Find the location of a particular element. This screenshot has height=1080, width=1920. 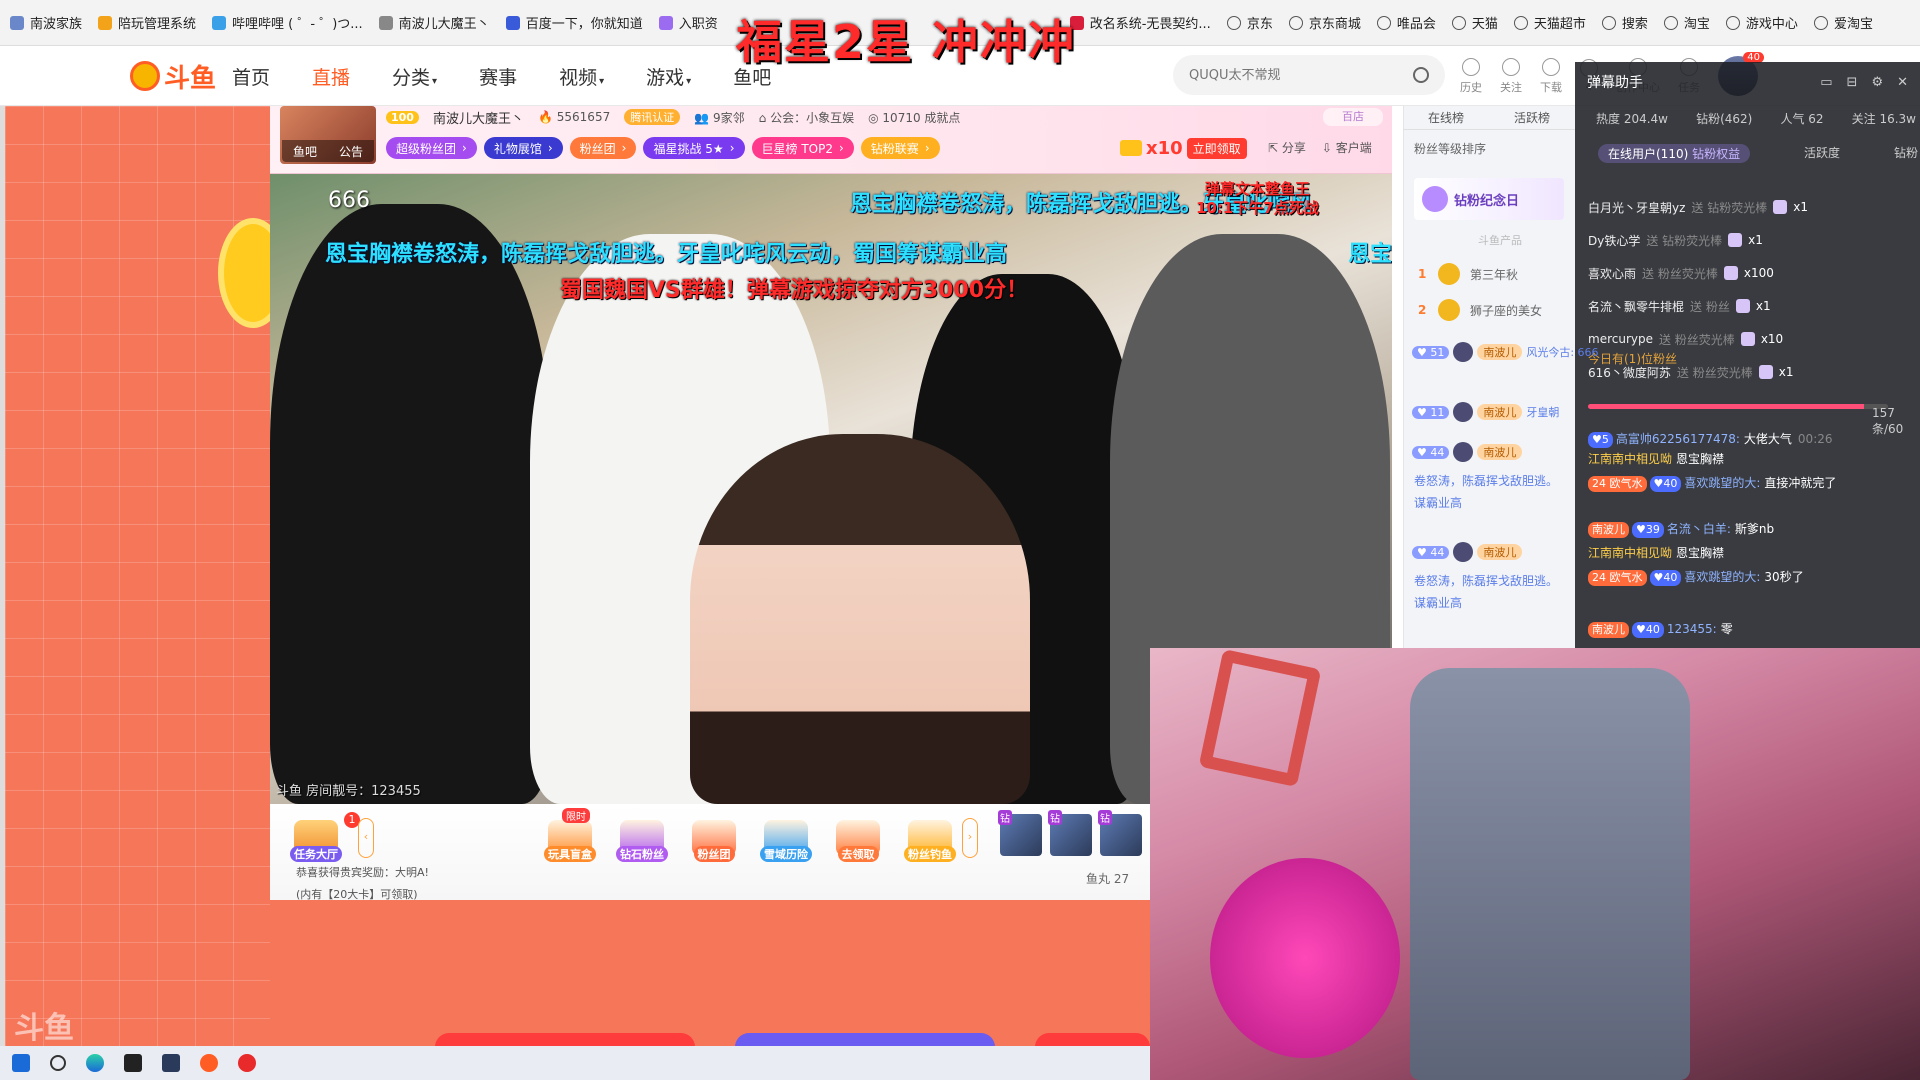

nav-link: 分类 ▾ is located at coordinates (414, 76).